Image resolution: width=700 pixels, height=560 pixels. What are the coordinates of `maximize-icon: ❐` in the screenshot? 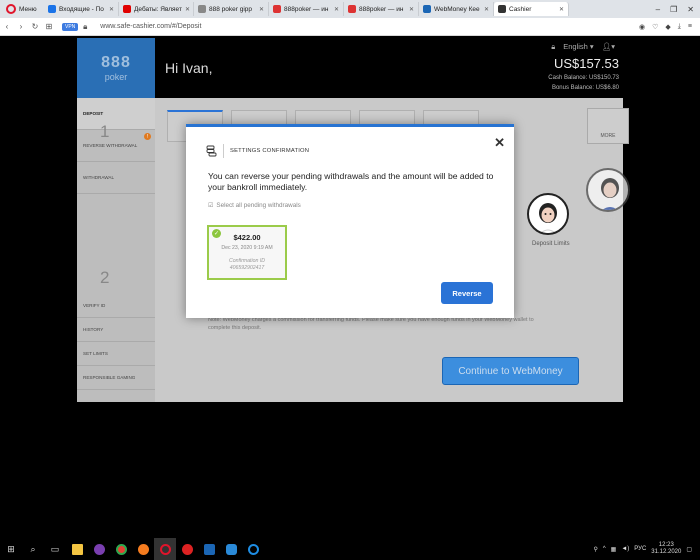 It's located at (673, 9).